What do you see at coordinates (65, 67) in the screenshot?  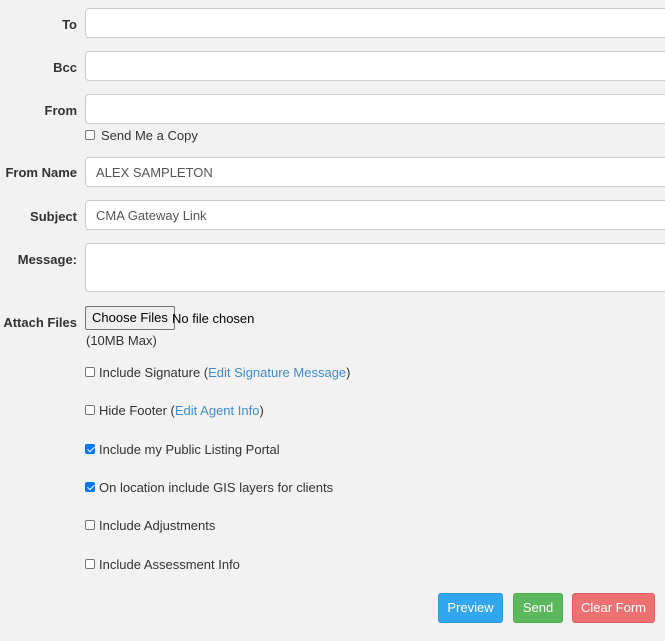 I see `bcc-label: Bcc` at bounding box center [65, 67].